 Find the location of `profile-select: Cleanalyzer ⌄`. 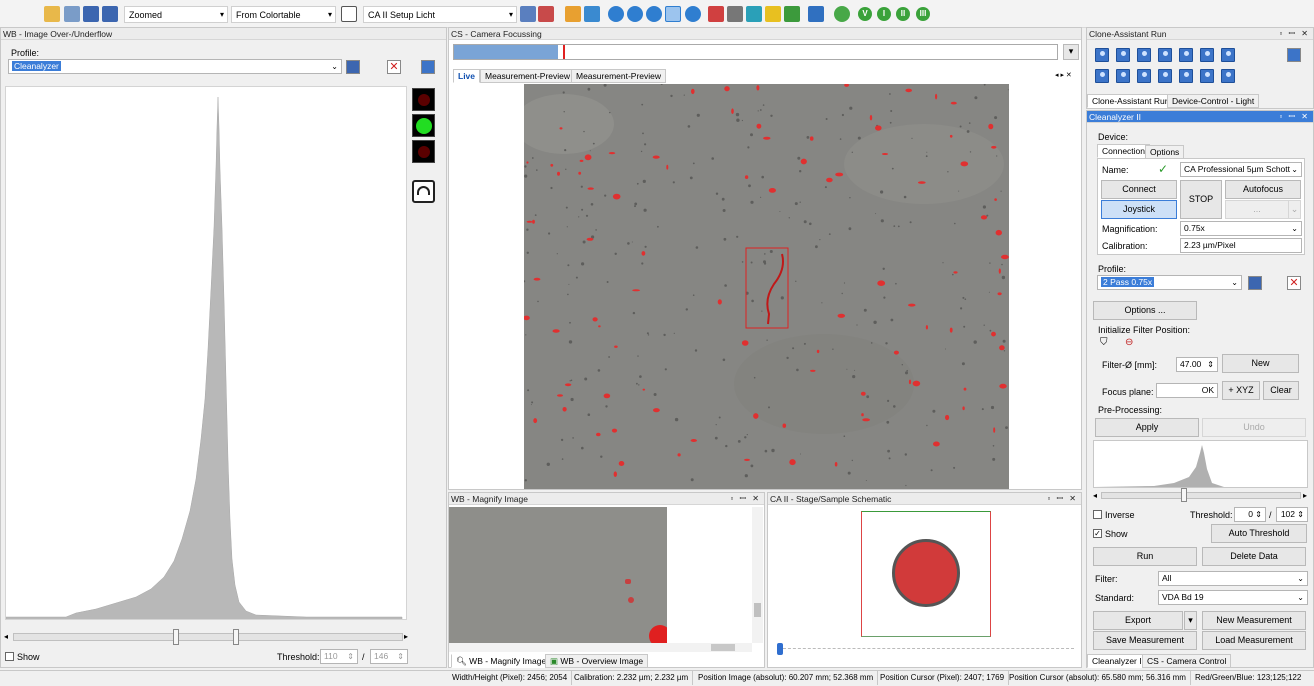

profile-select: Cleanalyzer ⌄ is located at coordinates (175, 66).